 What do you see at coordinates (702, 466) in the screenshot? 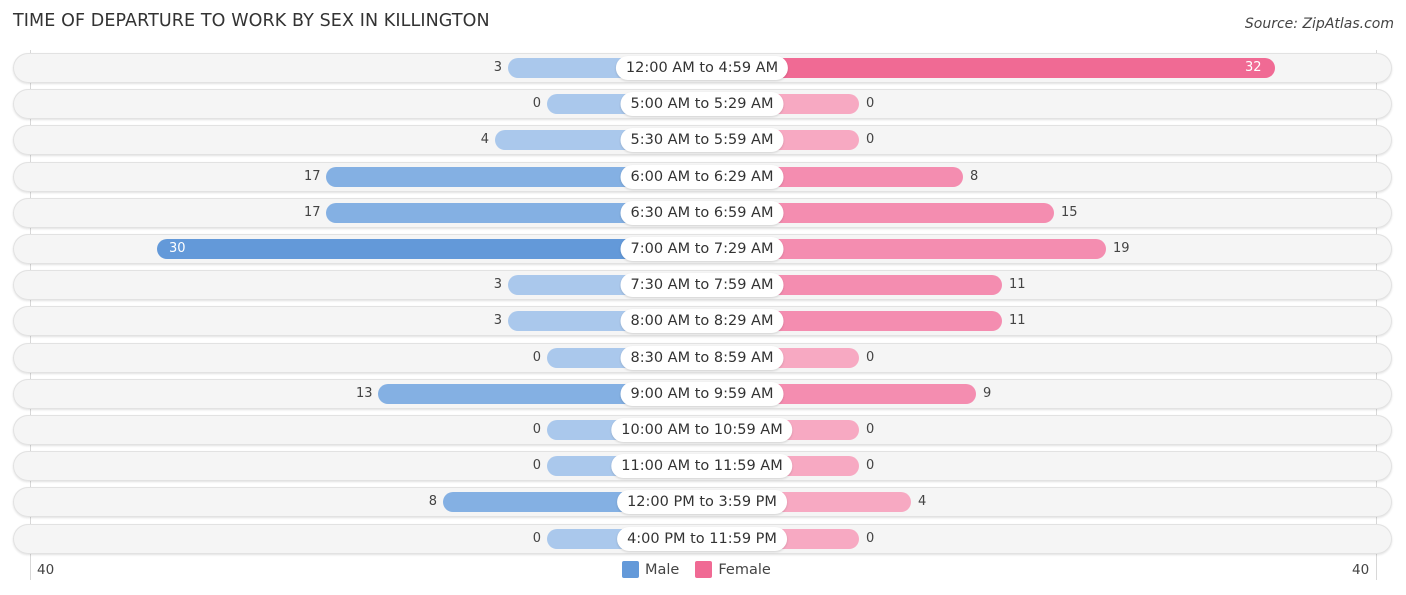
I see `category-label: 11:00 AM to 11:59 AM` at bounding box center [702, 466].